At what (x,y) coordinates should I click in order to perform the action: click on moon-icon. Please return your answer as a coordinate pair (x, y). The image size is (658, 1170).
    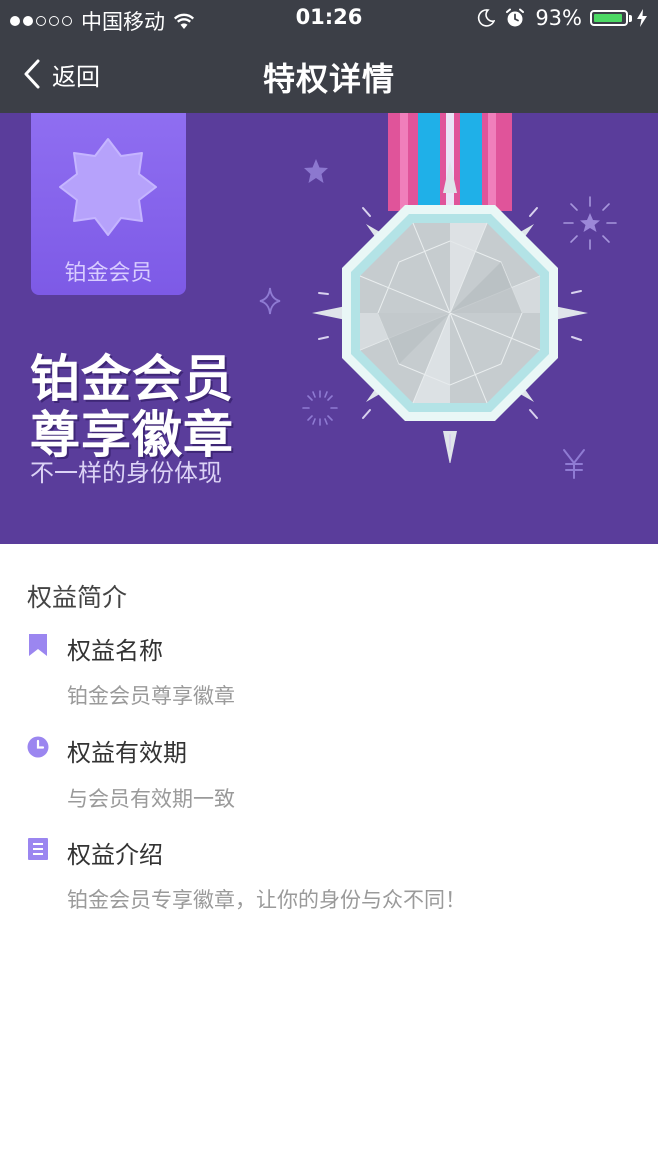
    Looking at the image, I should click on (487, 18).